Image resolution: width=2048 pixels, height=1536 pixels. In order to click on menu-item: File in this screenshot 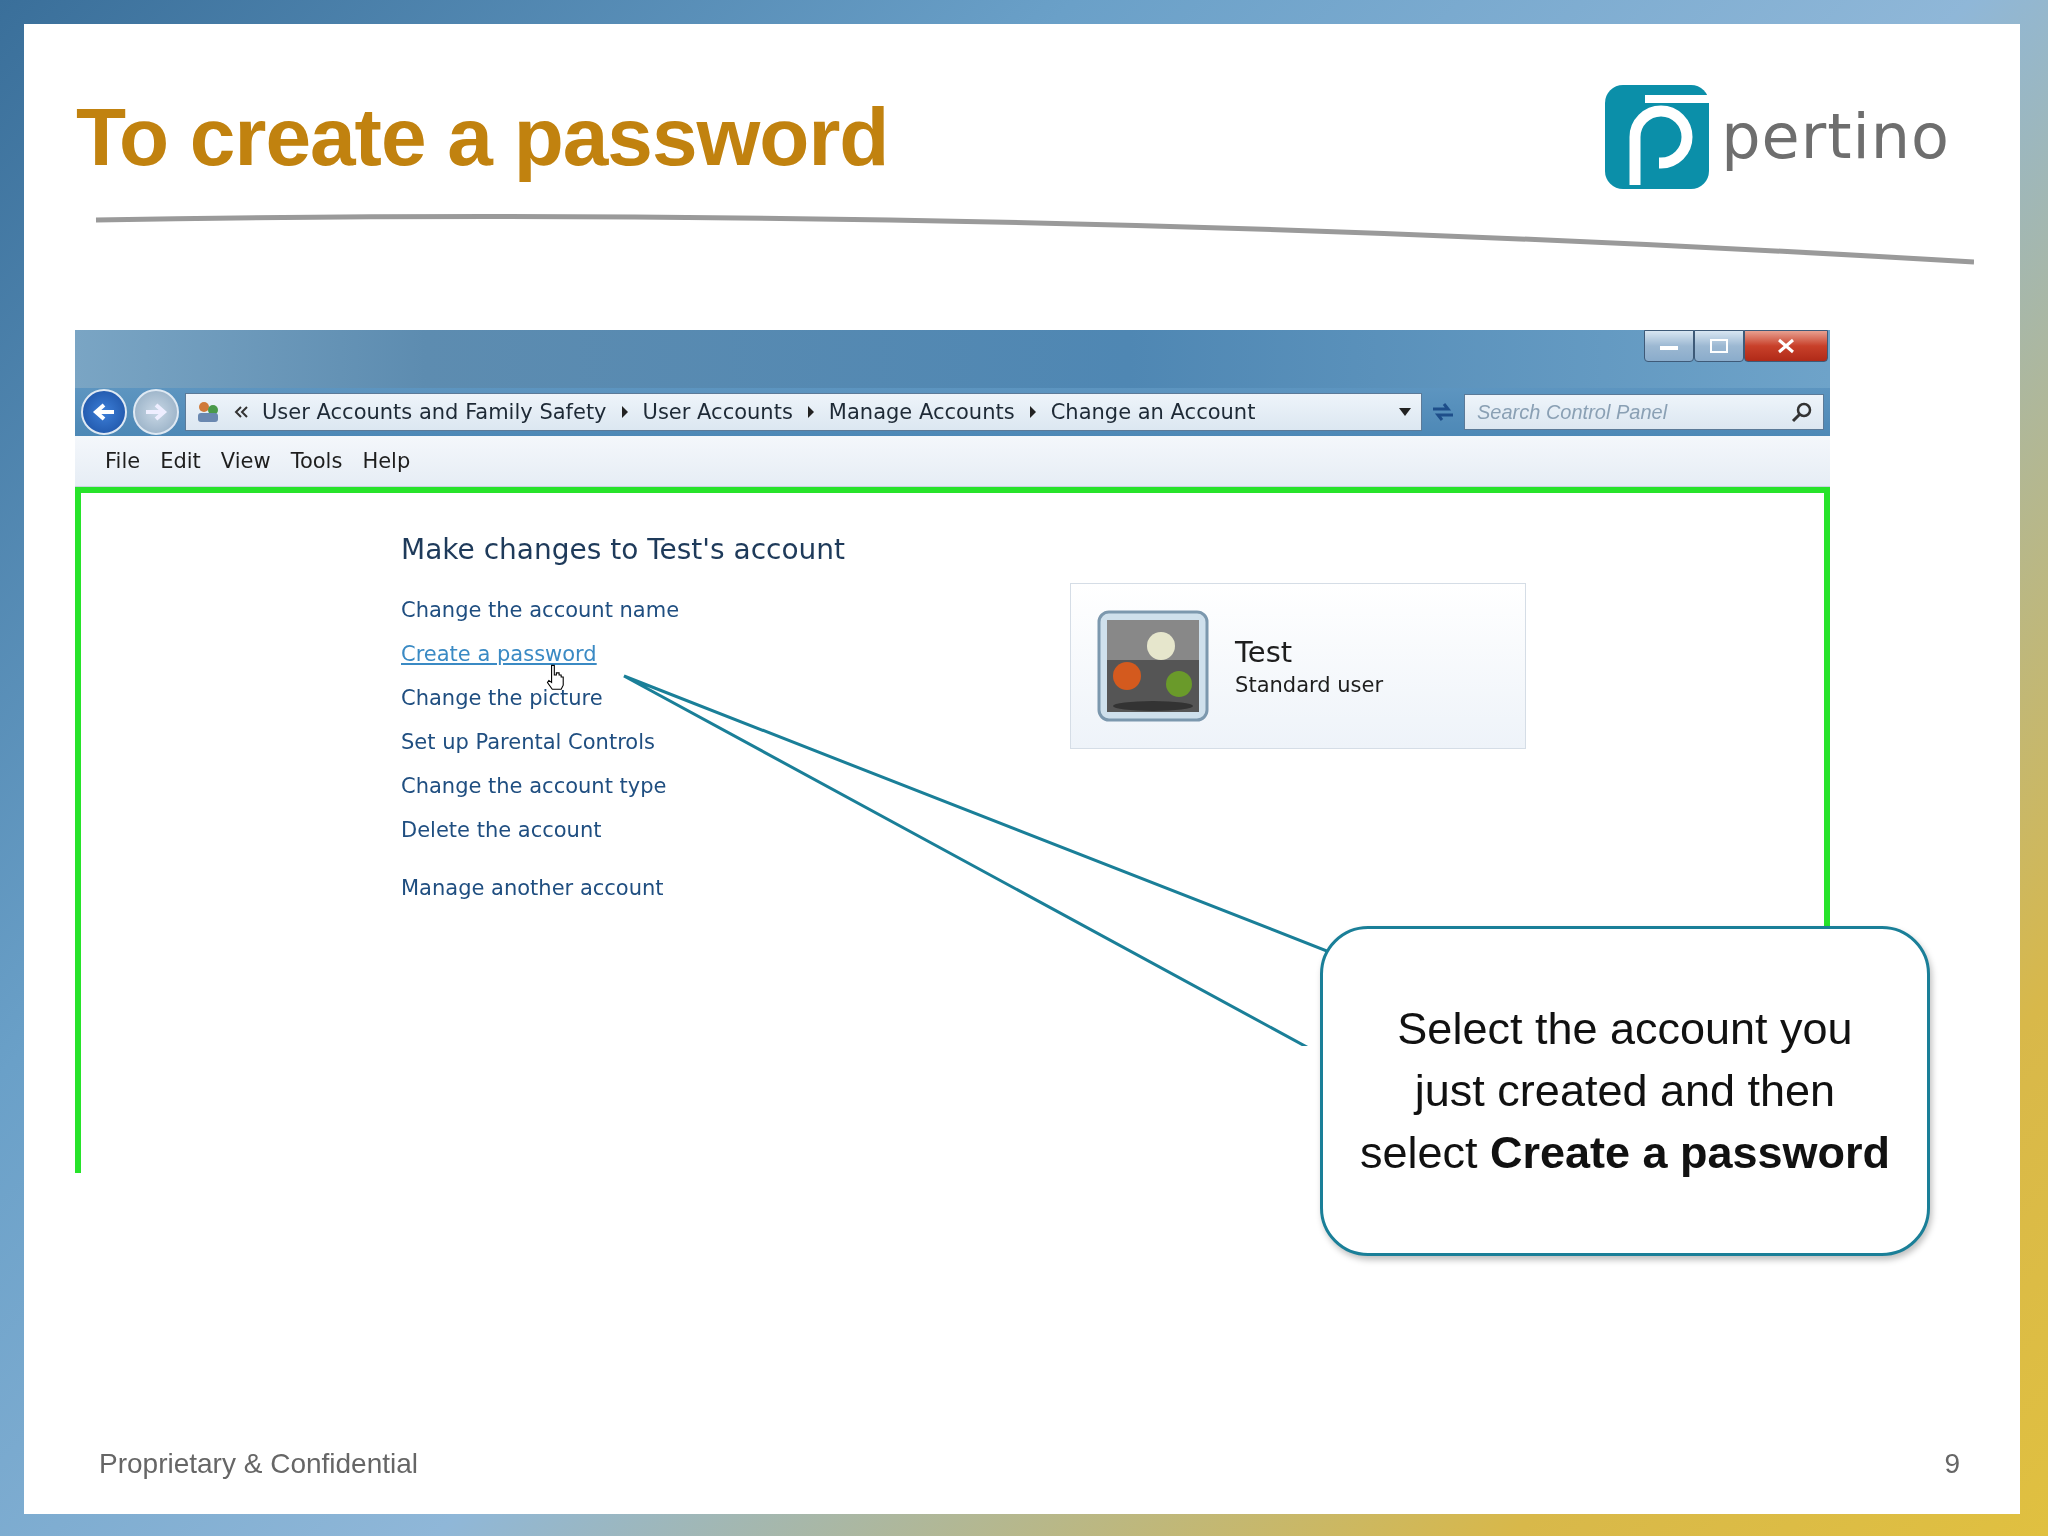, I will do `click(123, 461)`.